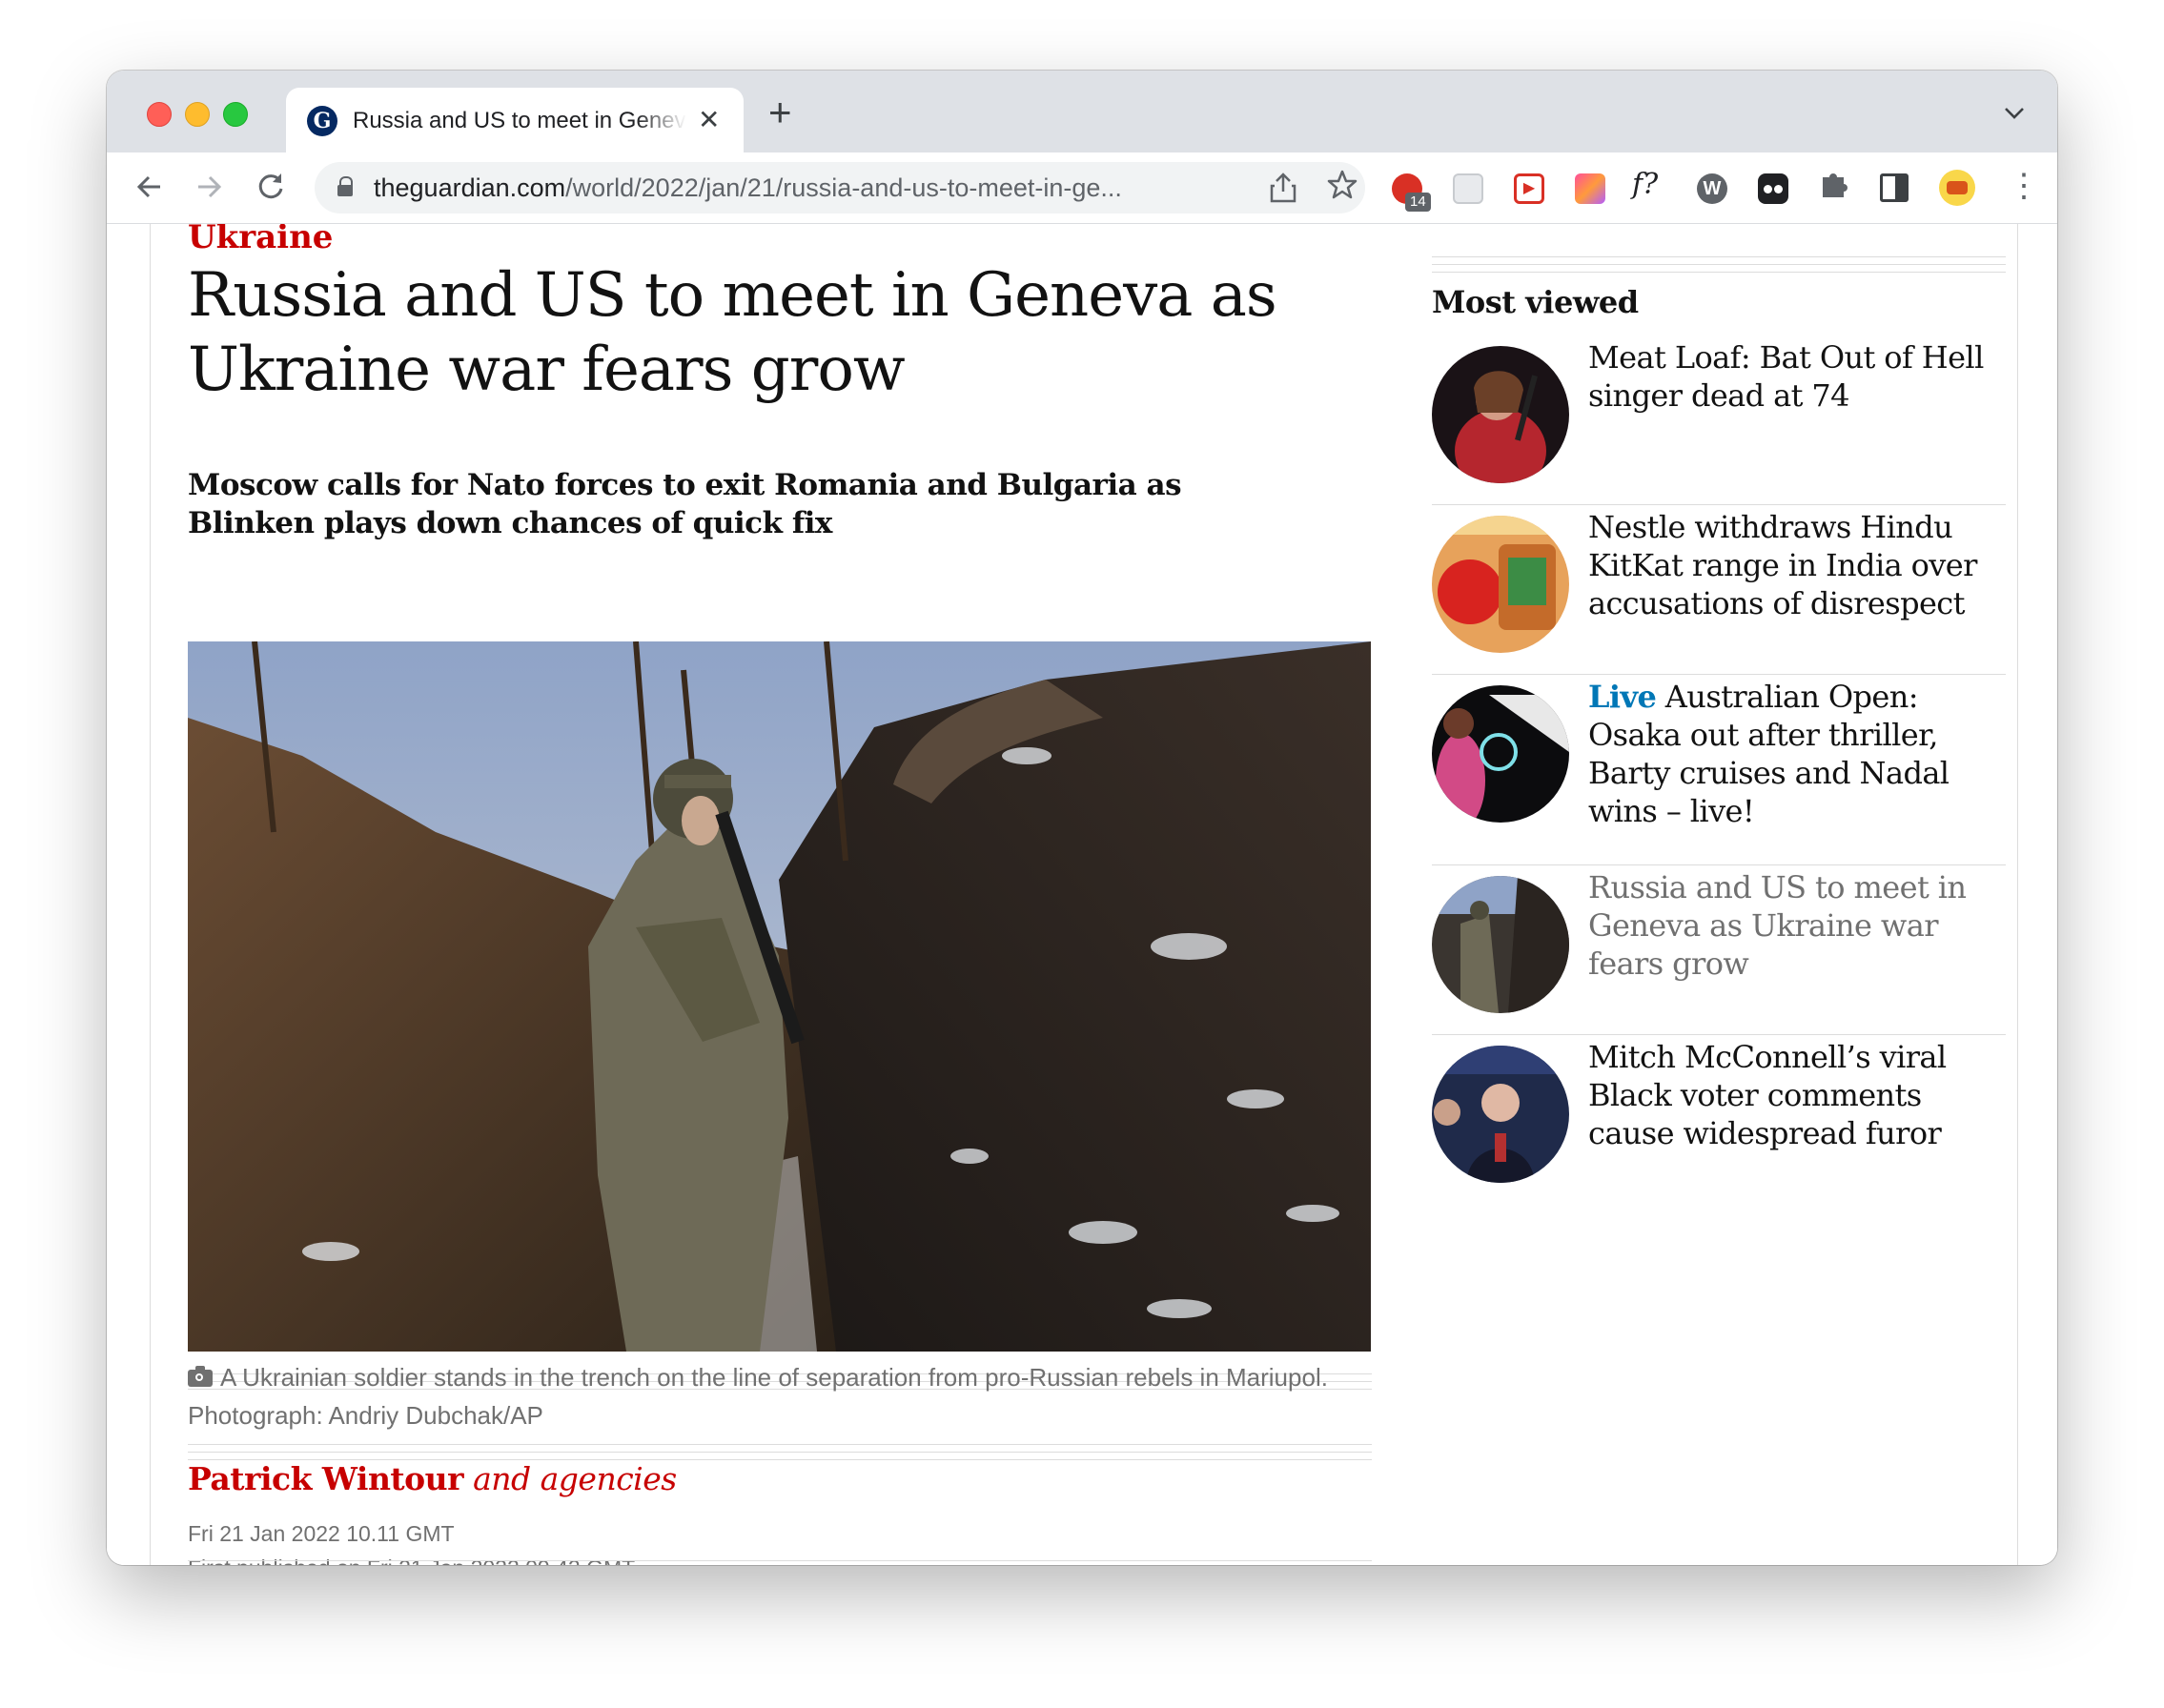  What do you see at coordinates (1468, 188) in the screenshot?
I see `react-devtools-extension-icon` at bounding box center [1468, 188].